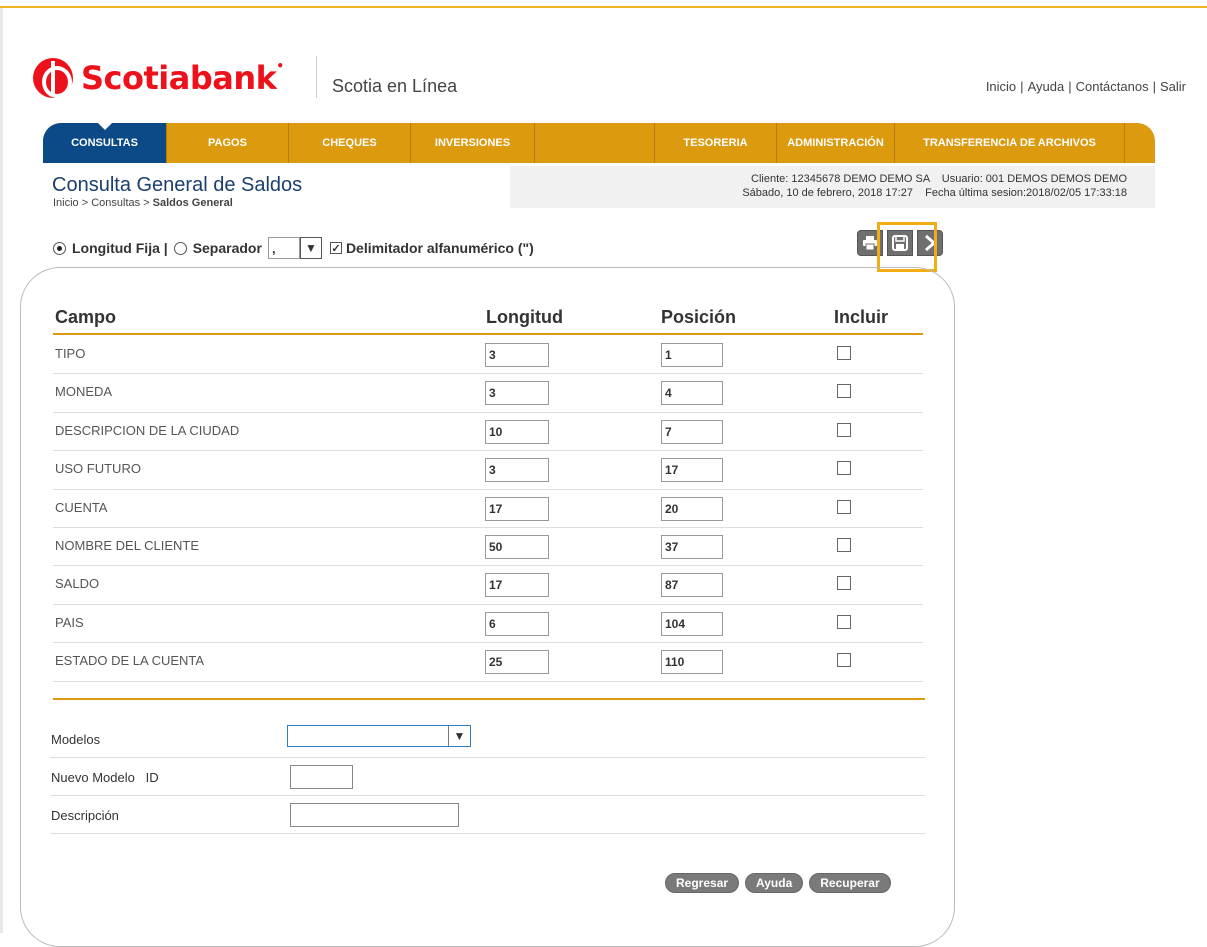 The width and height of the screenshot is (1207, 947). I want to click on nav-tab-administracion: ADMINISTRACIÓN, so click(836, 143).